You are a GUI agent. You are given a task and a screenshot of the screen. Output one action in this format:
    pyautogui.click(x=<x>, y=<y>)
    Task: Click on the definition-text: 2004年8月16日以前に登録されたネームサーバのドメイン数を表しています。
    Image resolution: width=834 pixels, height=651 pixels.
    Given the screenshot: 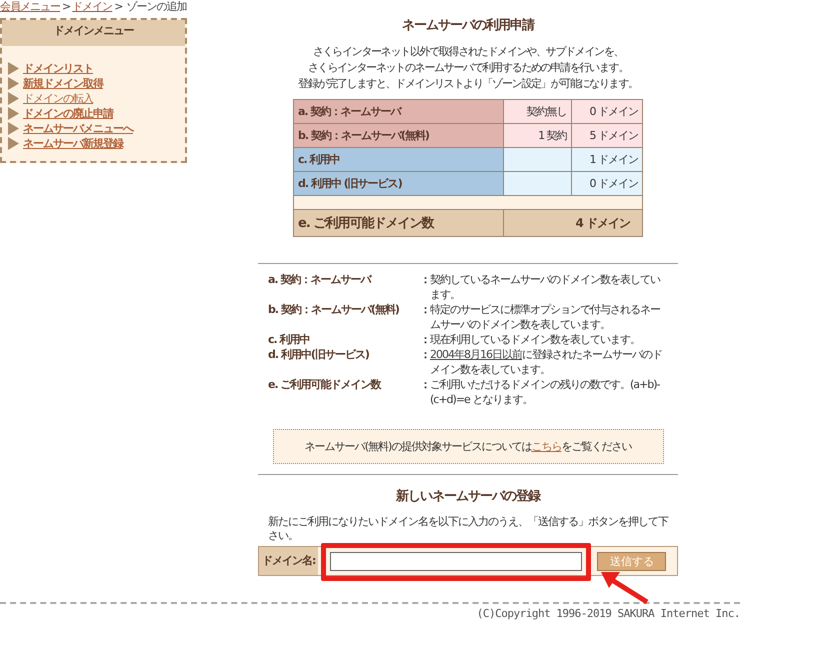 What is the action you would take?
    pyautogui.click(x=546, y=362)
    